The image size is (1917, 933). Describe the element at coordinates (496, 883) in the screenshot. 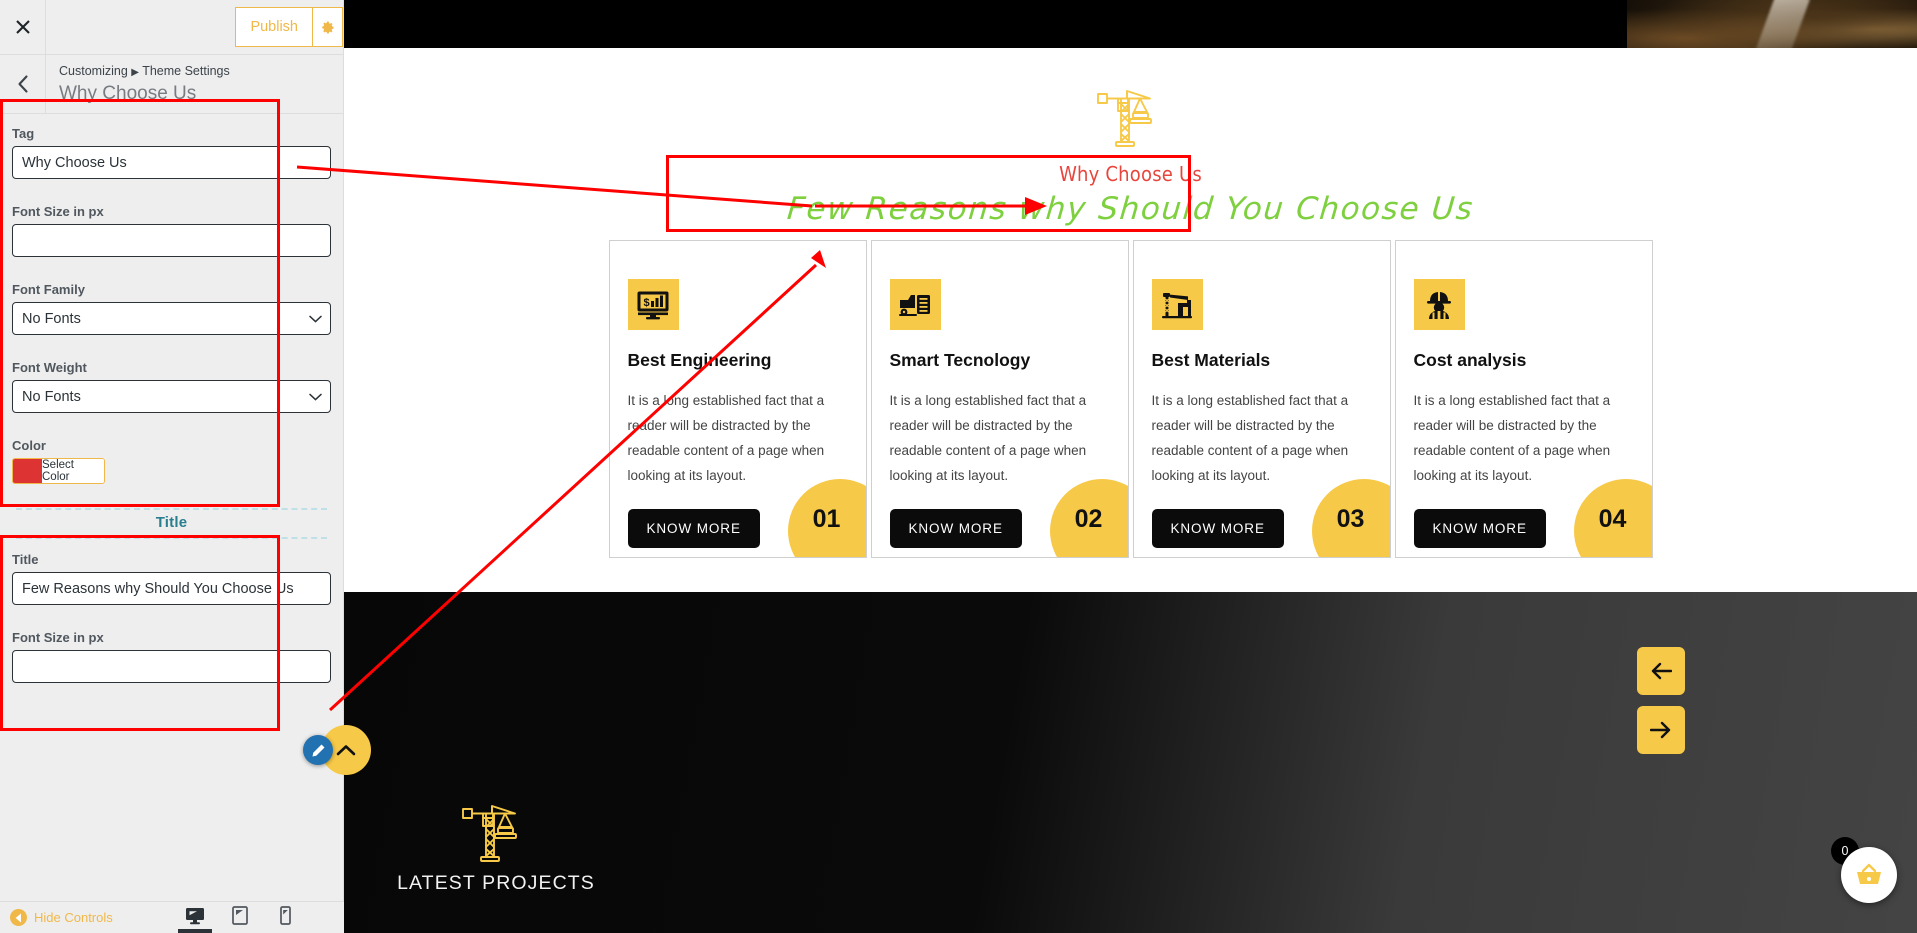

I see `latest-projects-label: LATEST PROJECTS` at that location.